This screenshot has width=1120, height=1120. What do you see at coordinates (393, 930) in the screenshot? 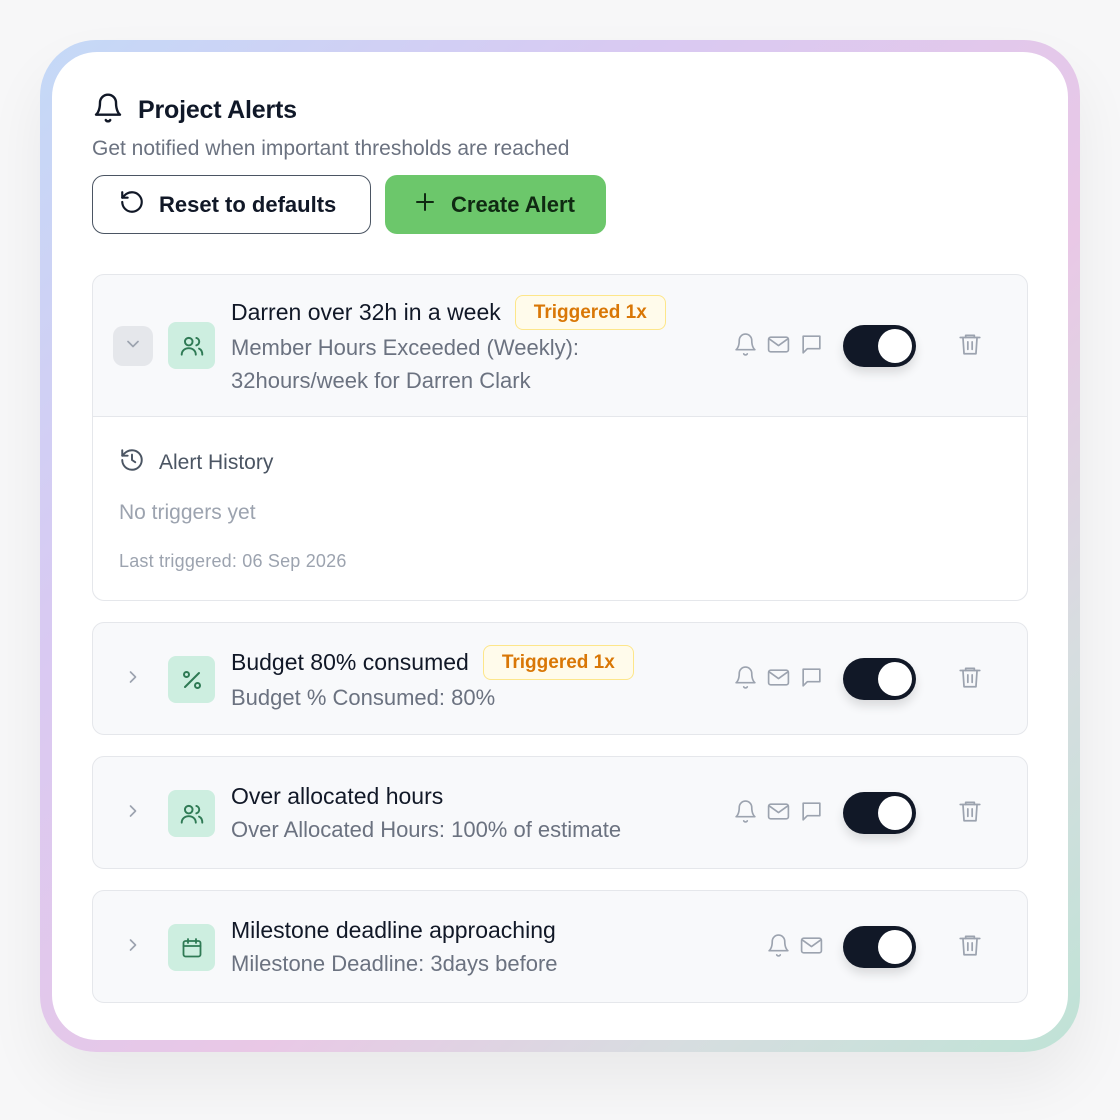
I see `alert-name: Milestone deadline approaching` at bounding box center [393, 930].